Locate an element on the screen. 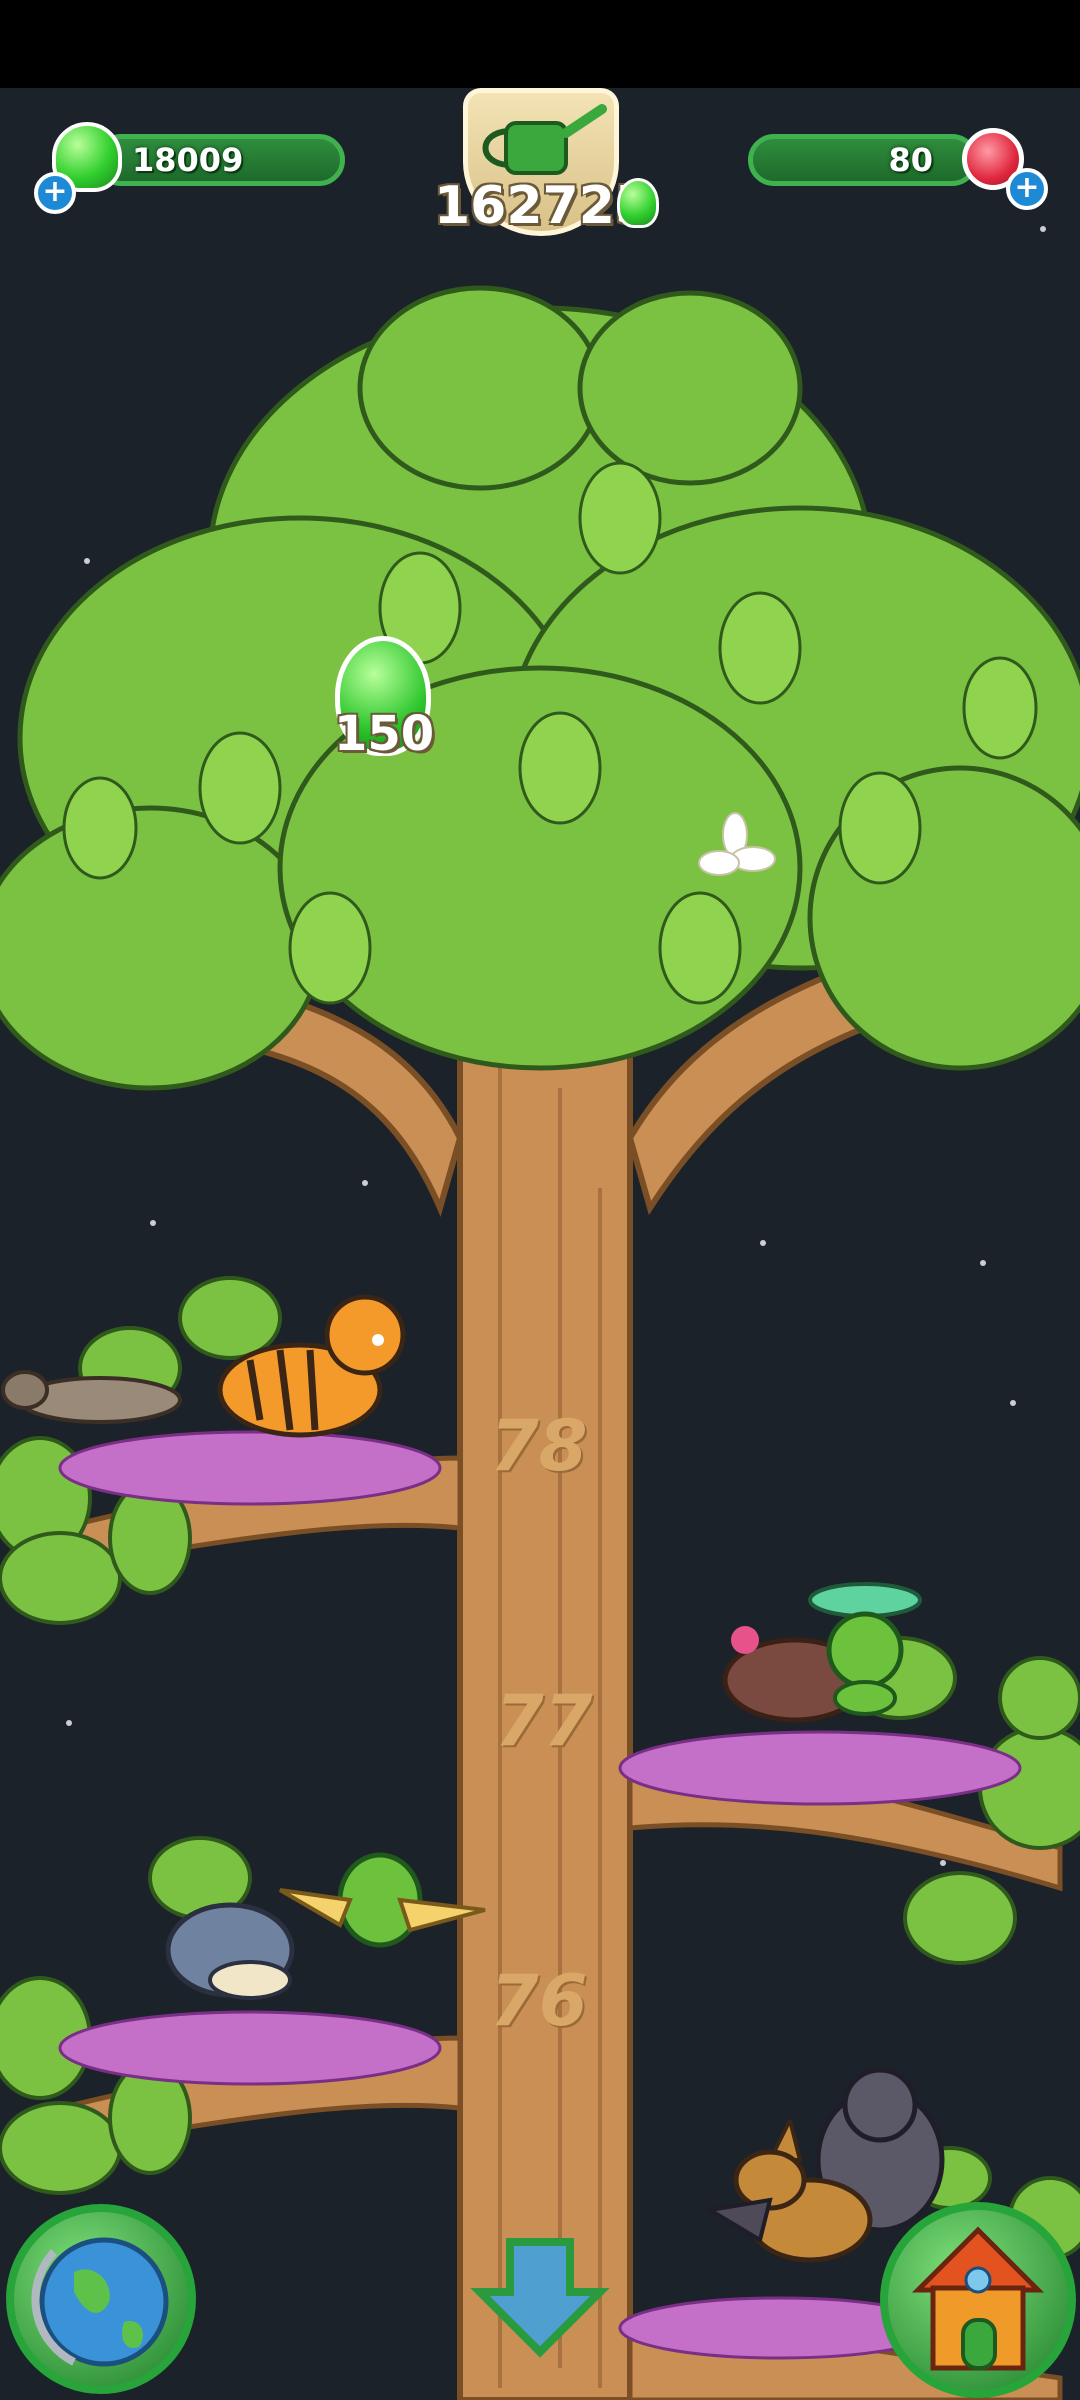 This screenshot has height=2400, width=1080. home-button is located at coordinates (978, 2300).